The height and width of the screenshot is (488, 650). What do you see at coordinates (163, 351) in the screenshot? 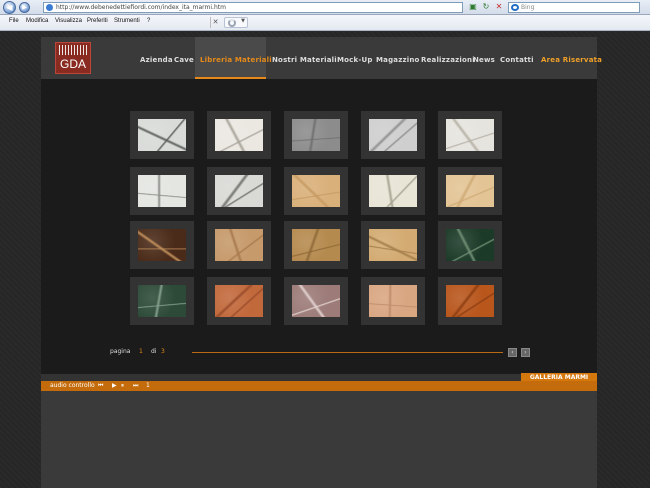
I see `pager-total-pages: 3` at bounding box center [163, 351].